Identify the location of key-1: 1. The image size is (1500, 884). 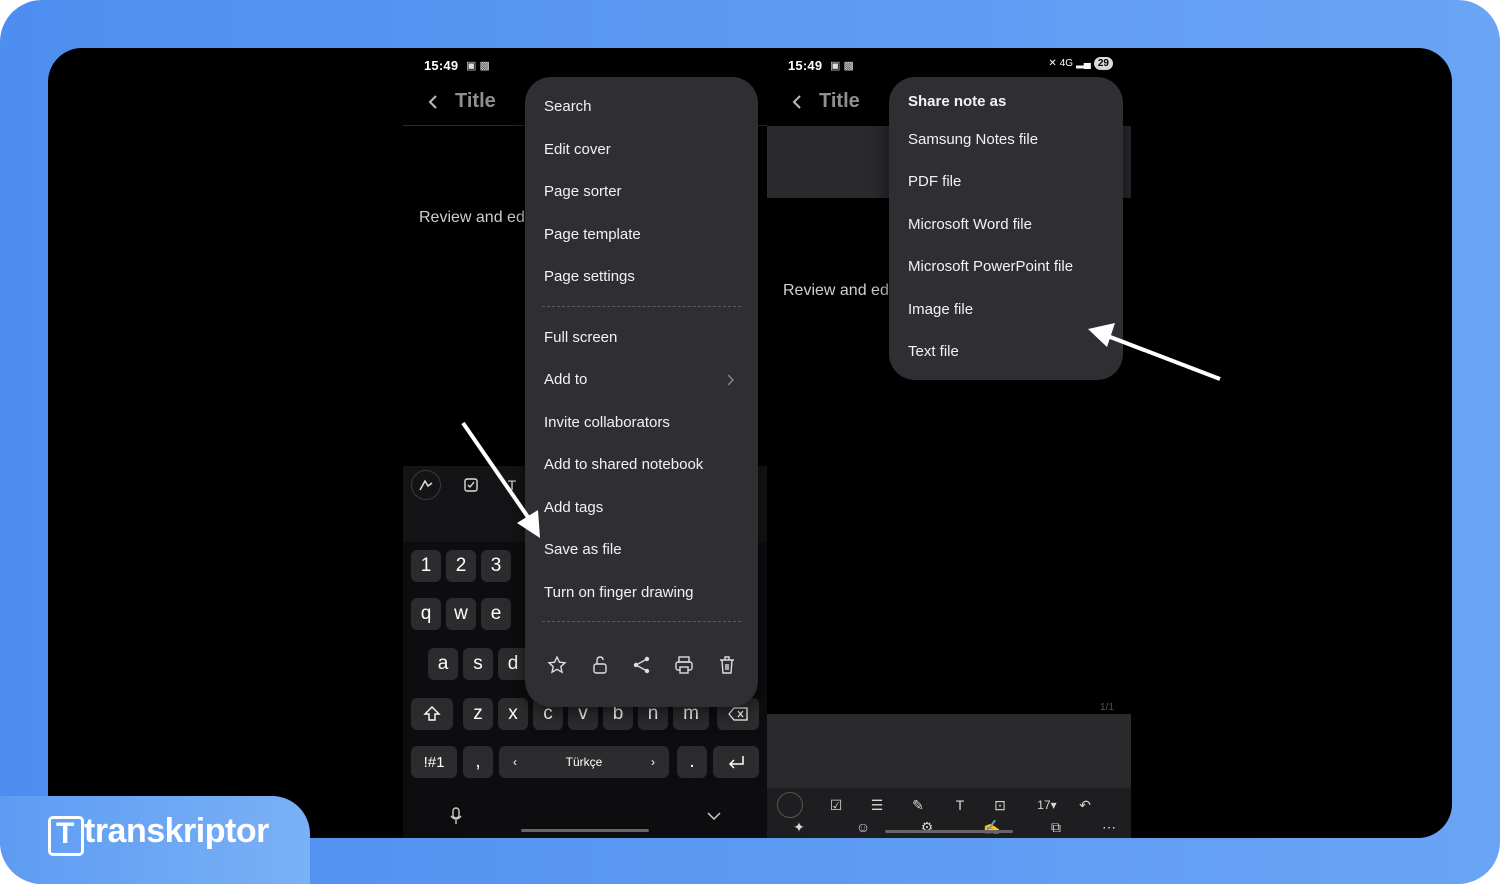
(426, 566).